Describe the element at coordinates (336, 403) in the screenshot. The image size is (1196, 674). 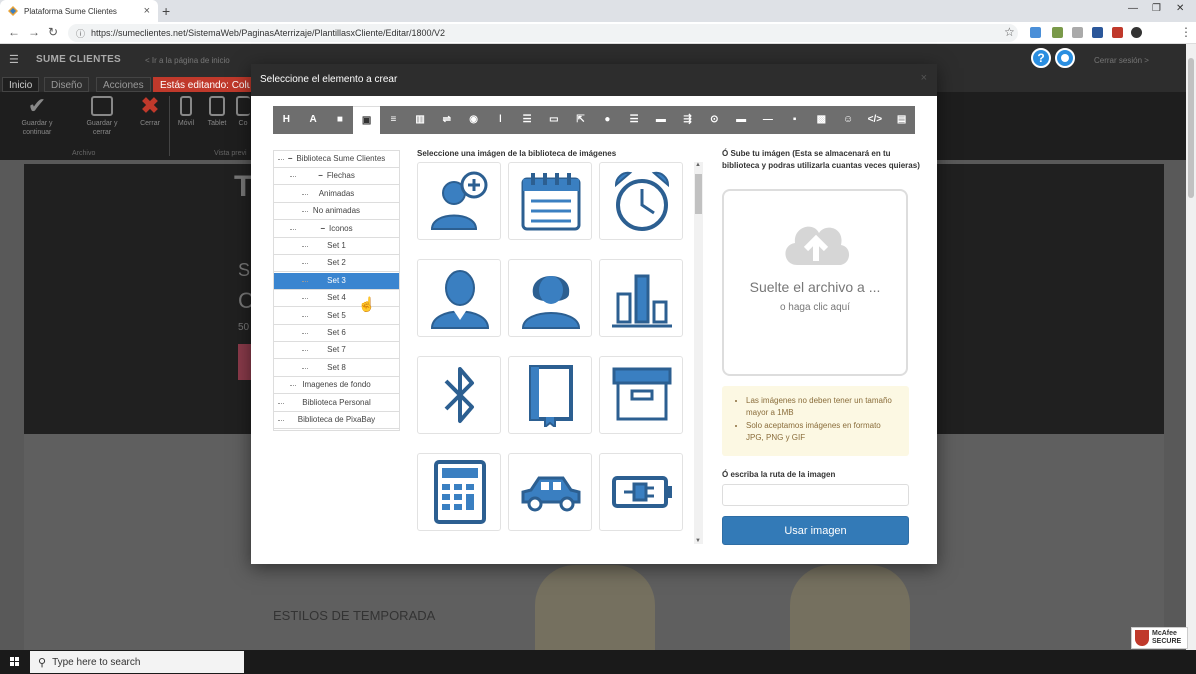
I see `tree-item: Biblioteca Personal` at that location.